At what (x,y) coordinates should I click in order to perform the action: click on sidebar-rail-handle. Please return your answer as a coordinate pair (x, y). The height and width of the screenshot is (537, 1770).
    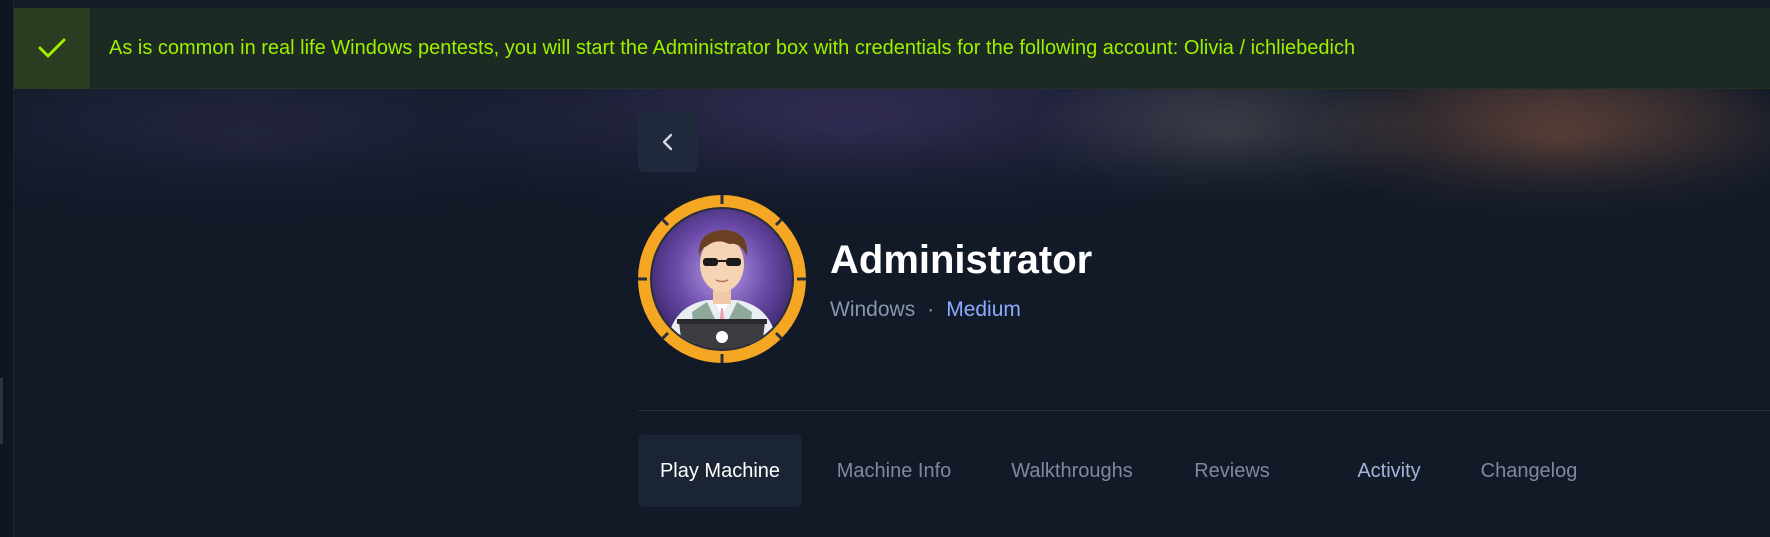
    Looking at the image, I should click on (1, 411).